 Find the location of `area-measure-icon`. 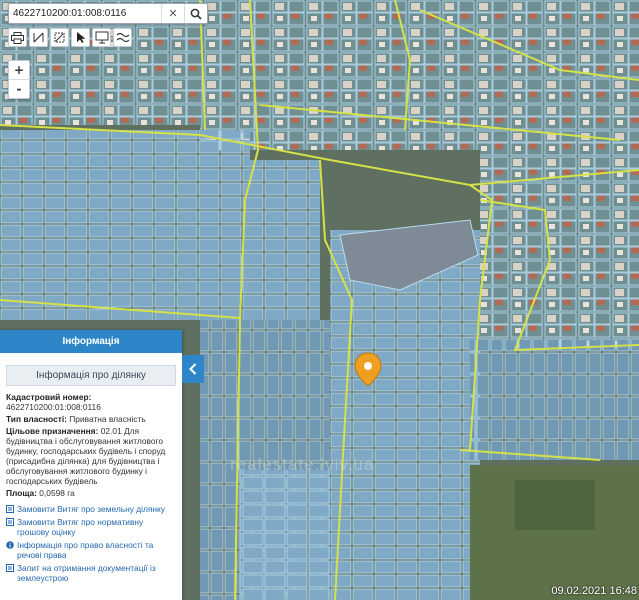

area-measure-icon is located at coordinates (59, 37).